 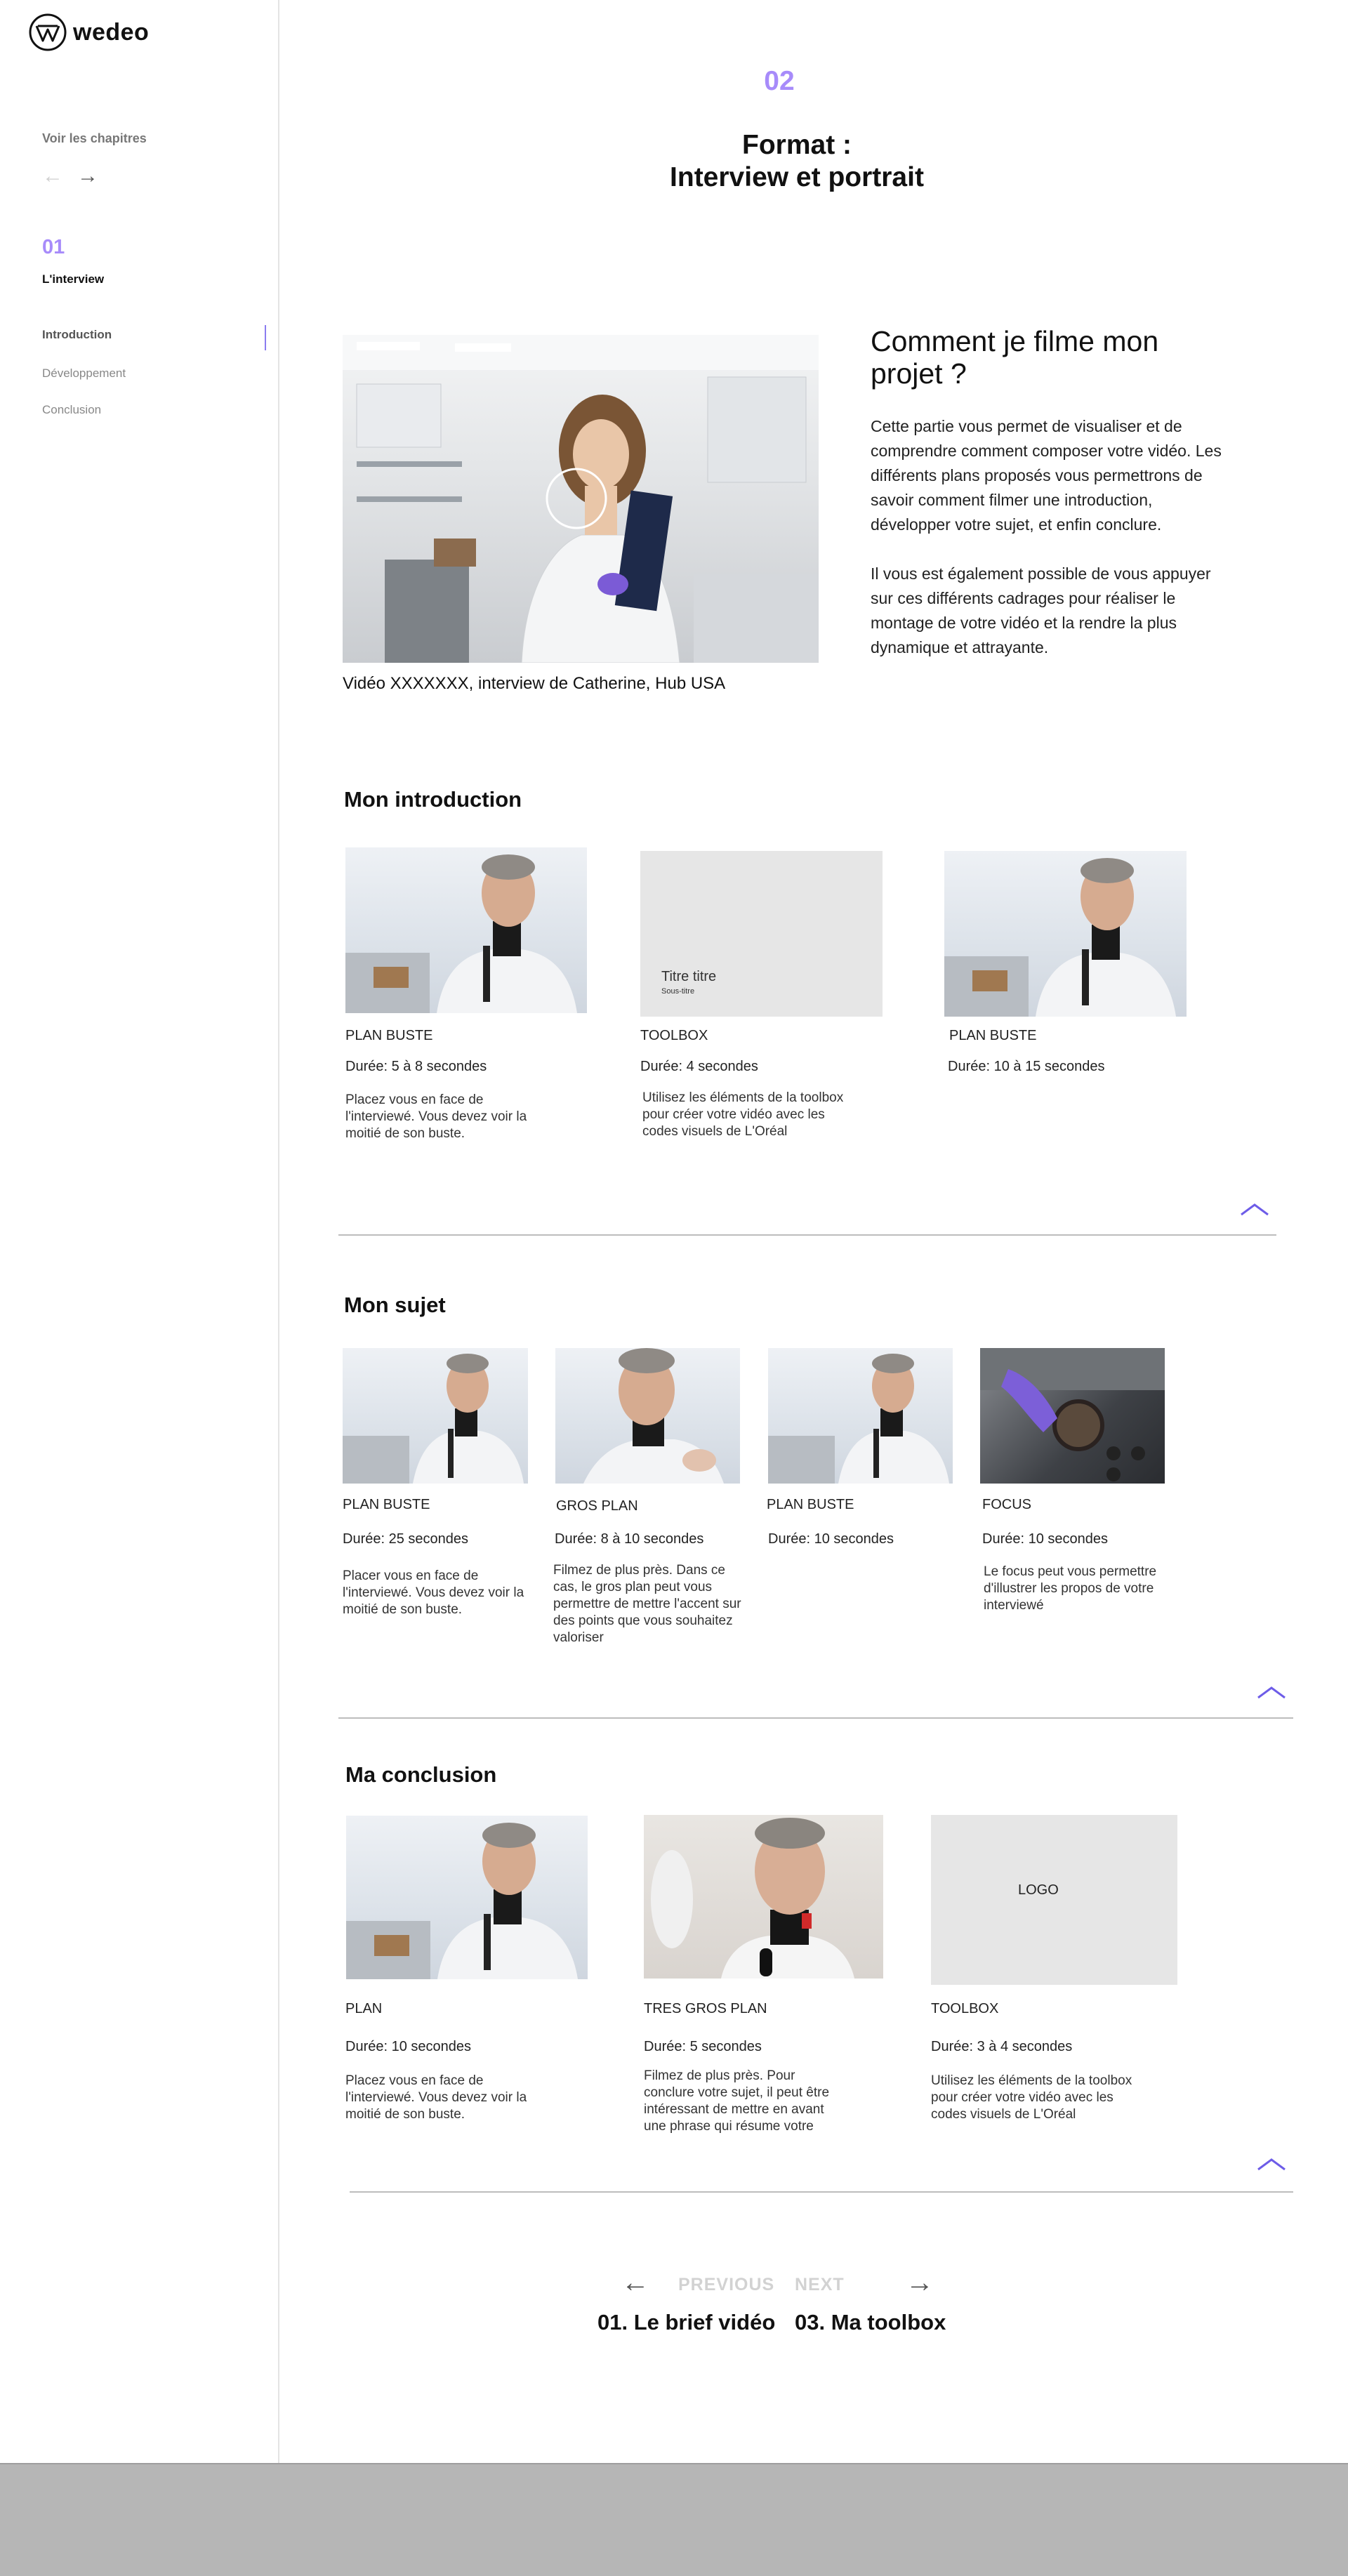 I want to click on conclusion-card-2-image, so click(x=763, y=1897).